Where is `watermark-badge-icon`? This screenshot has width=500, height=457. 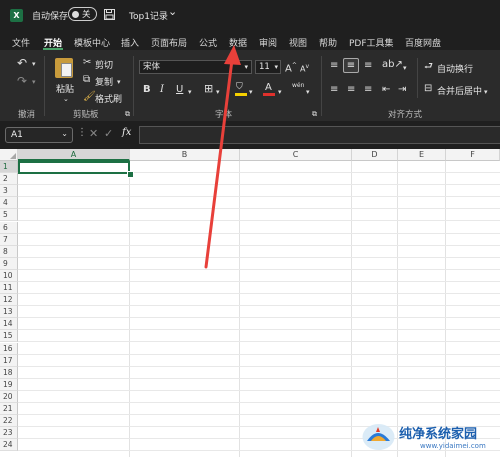 watermark-badge-icon is located at coordinates (378, 437).